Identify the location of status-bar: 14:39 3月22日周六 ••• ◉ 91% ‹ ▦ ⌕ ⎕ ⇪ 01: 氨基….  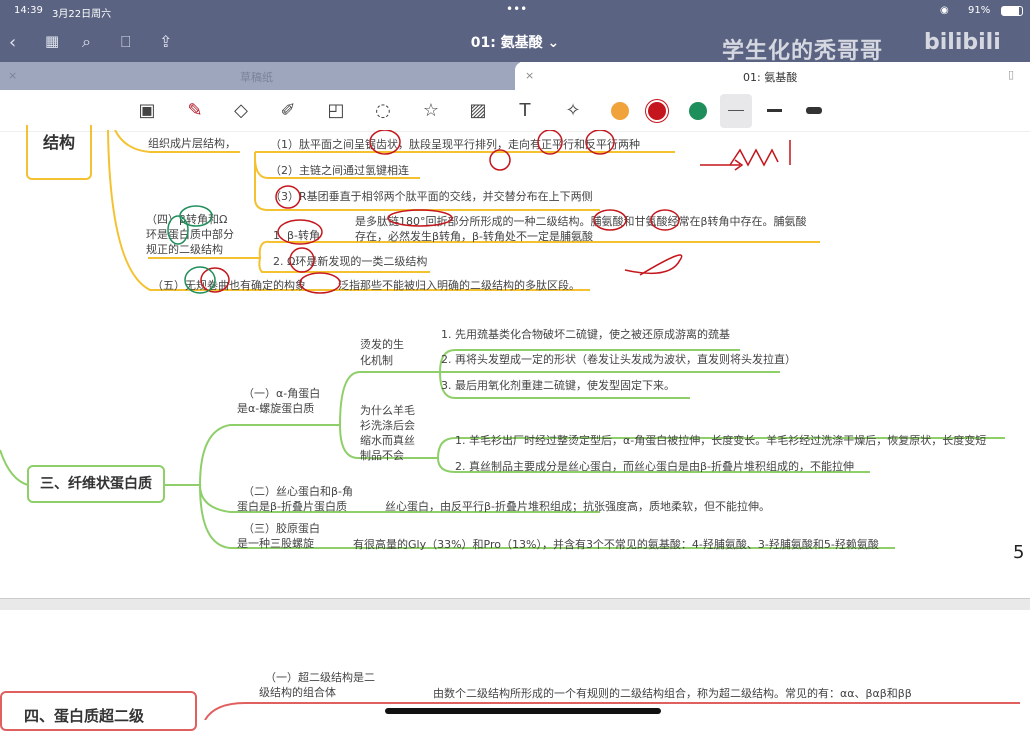
(515, 32).